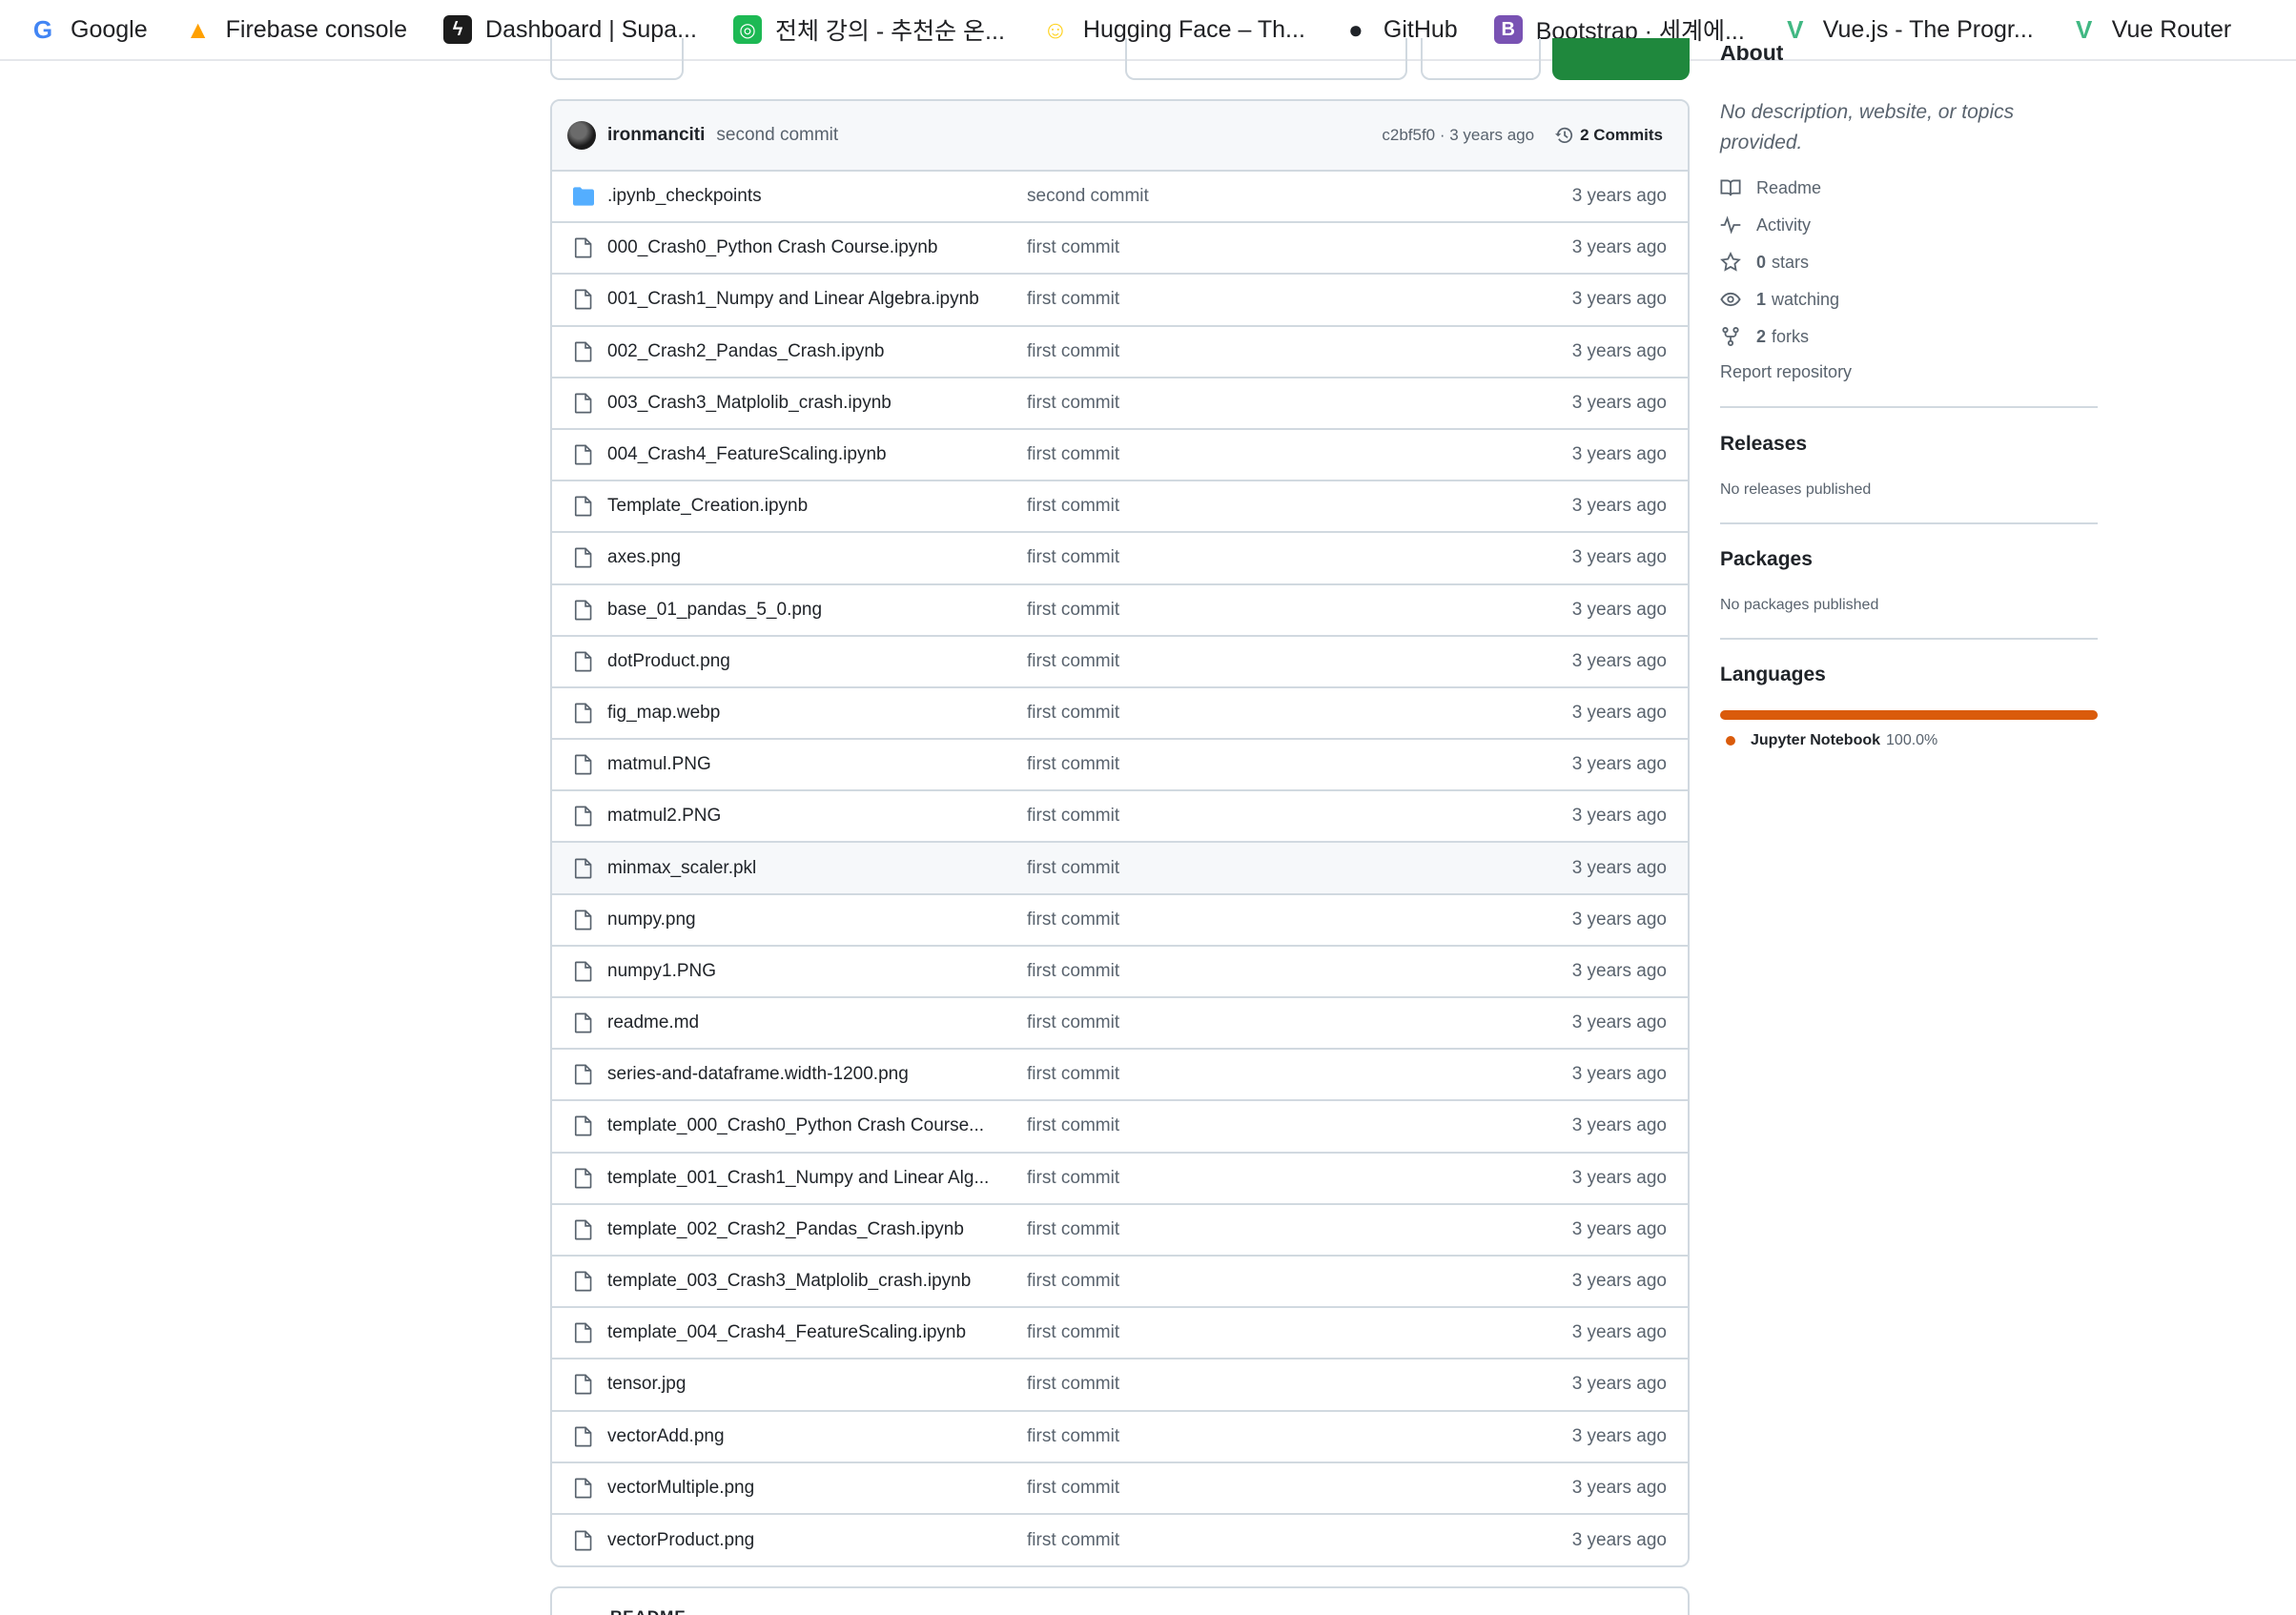  I want to click on forks-link: 2 forks, so click(1765, 336).